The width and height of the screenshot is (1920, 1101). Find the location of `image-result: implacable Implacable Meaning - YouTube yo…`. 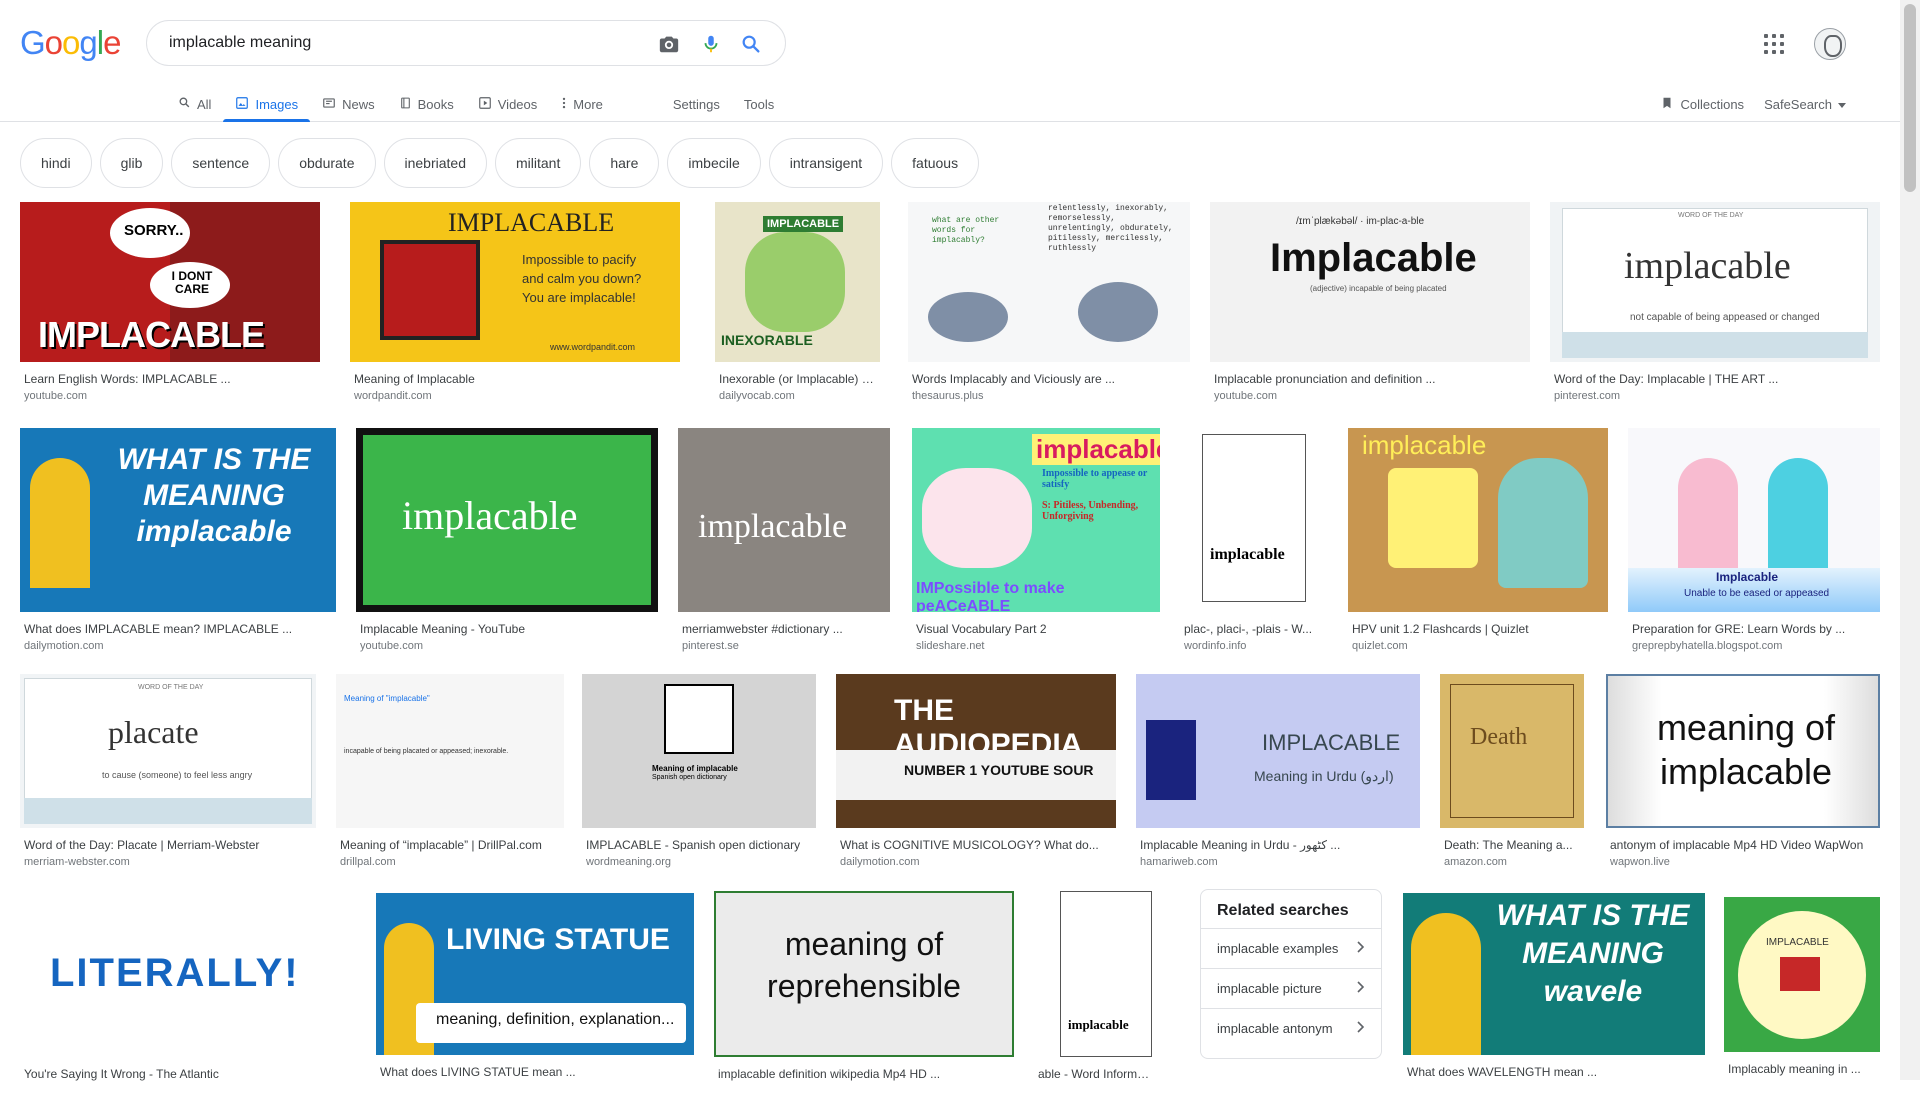

image-result: implacable Implacable Meaning - YouTube yo… is located at coordinates (507, 542).